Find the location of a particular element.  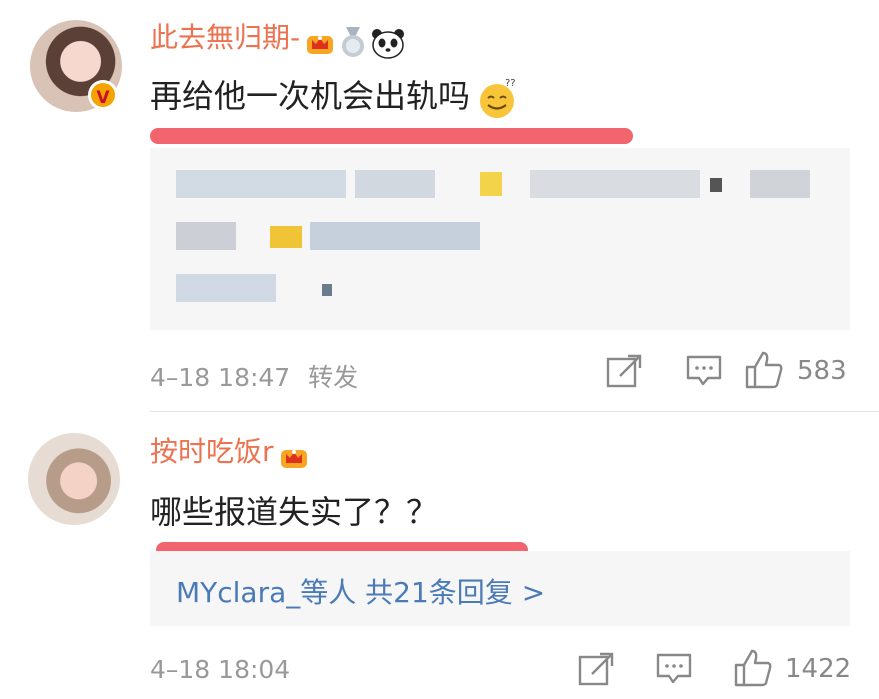

like-count: 1422 is located at coordinates (818, 669).